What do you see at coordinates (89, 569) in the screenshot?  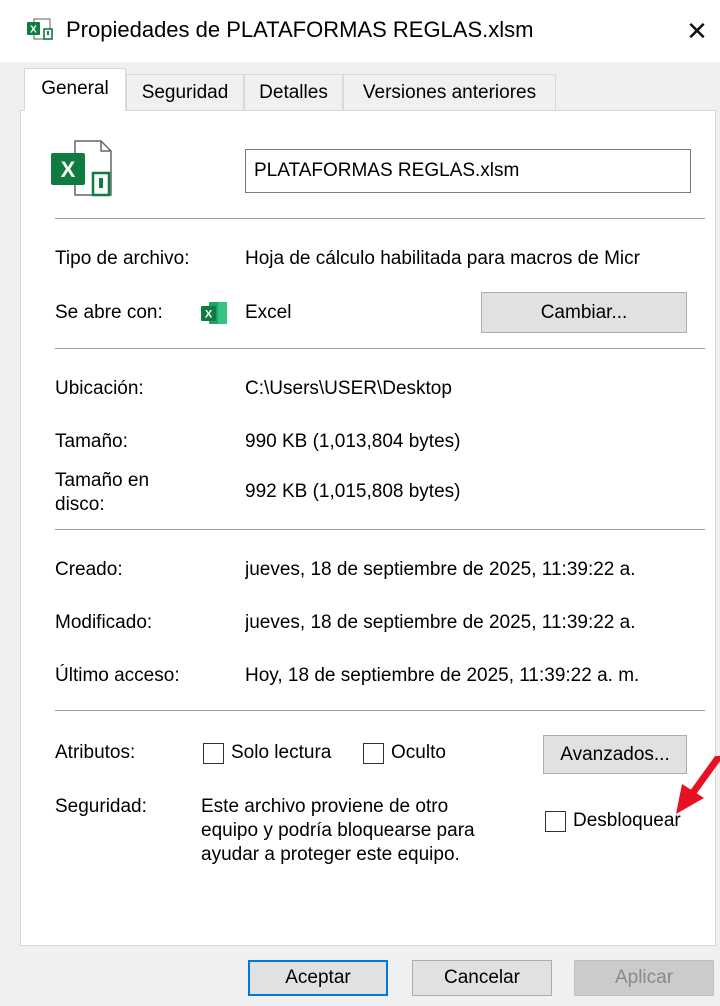 I see `created-label: Creado:` at bounding box center [89, 569].